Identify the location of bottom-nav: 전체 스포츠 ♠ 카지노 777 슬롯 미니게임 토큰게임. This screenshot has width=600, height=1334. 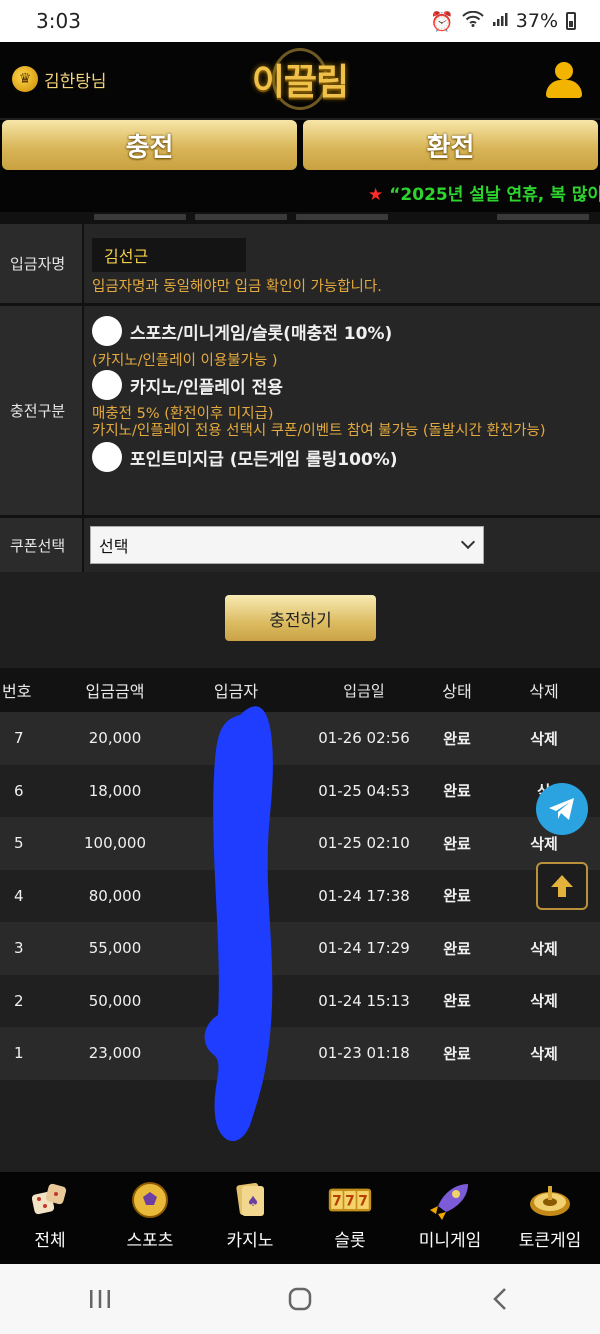
(300, 1218).